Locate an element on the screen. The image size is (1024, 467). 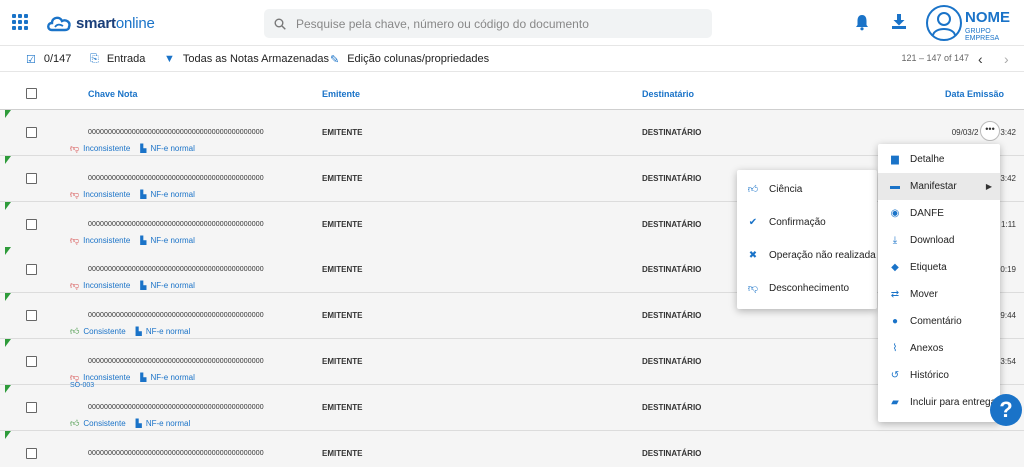
smartonline-logo: smartonline is located at coordinates (100, 23).